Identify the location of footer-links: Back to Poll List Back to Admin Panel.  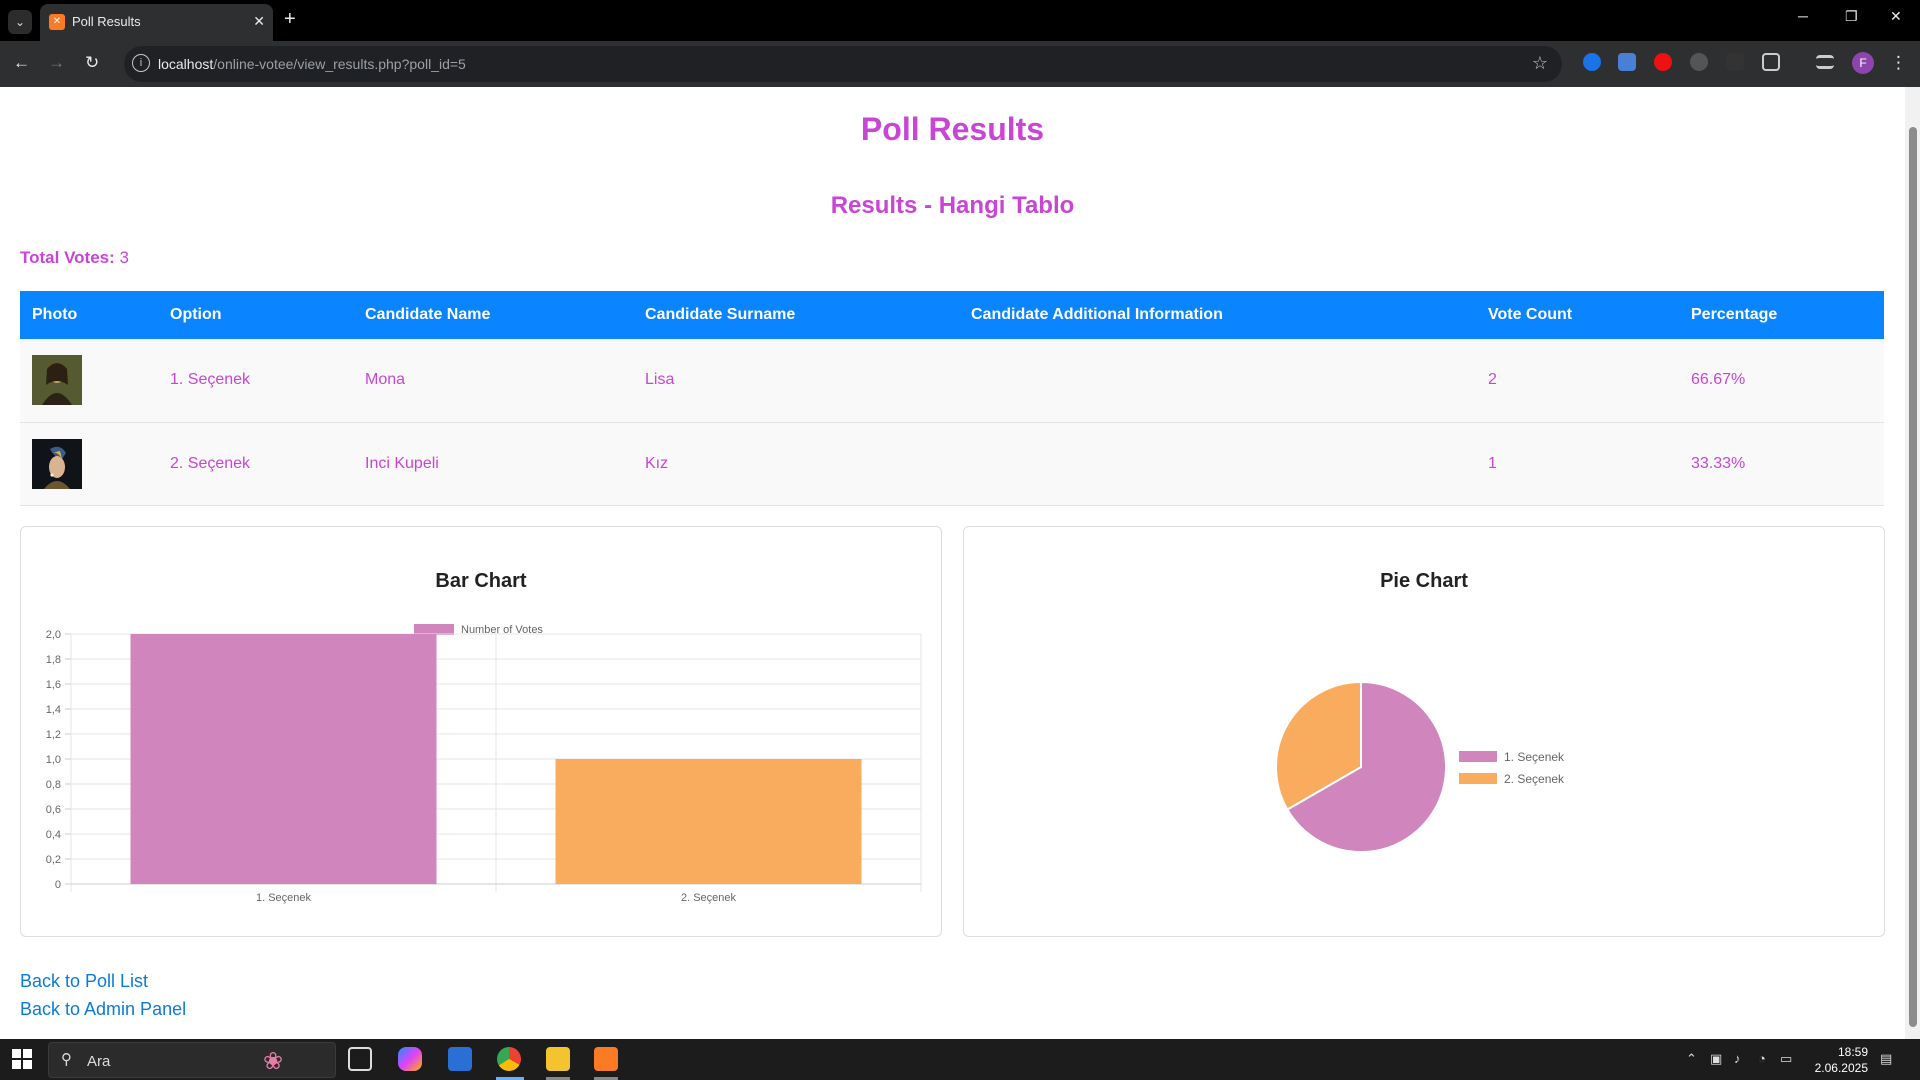
(103, 995).